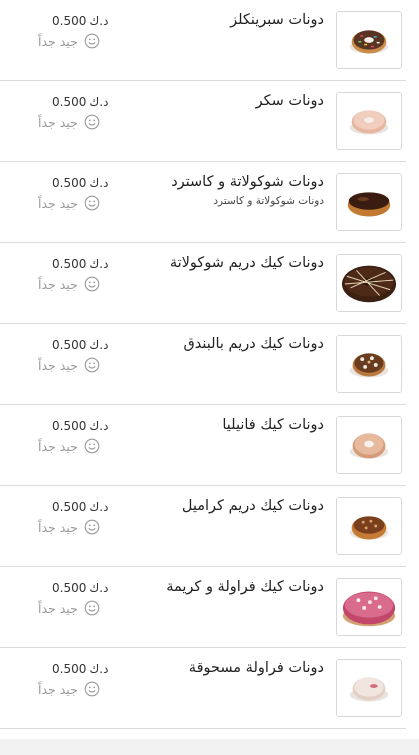 Image resolution: width=419 pixels, height=755 pixels. I want to click on powdered-strawberry-donut-image, so click(369, 688).